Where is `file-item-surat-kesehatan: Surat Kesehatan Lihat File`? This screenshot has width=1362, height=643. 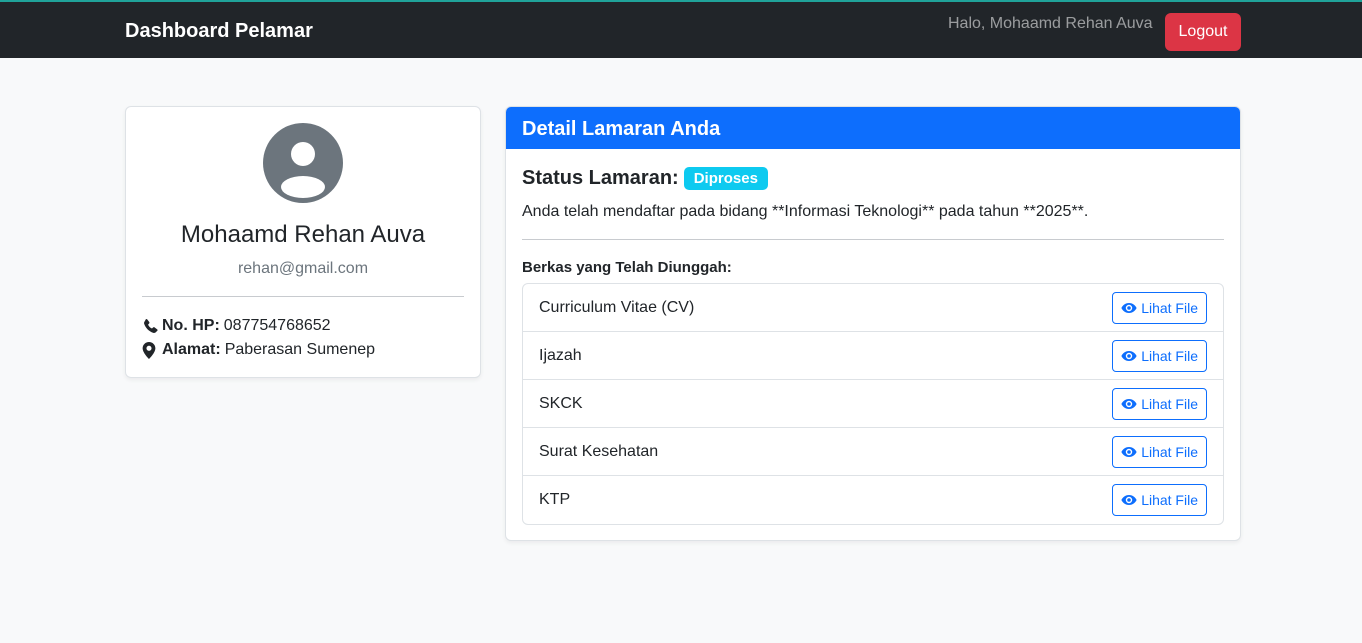
file-item-surat-kesehatan: Surat Kesehatan Lihat File is located at coordinates (873, 452).